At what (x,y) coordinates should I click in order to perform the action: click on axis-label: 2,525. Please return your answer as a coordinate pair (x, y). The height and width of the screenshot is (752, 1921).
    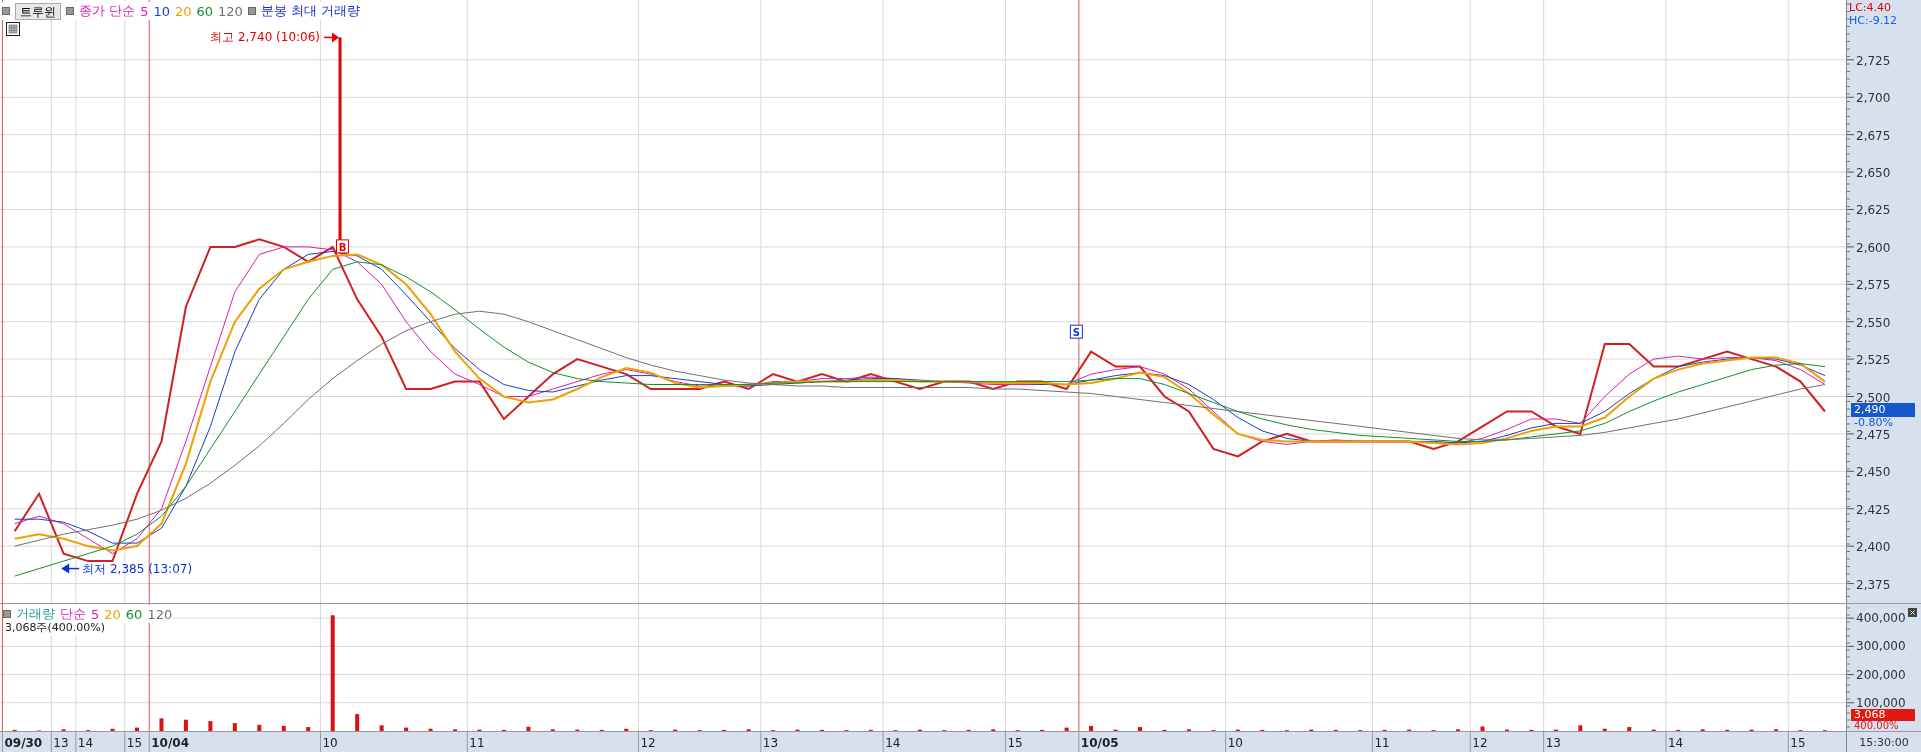
    Looking at the image, I should click on (1873, 360).